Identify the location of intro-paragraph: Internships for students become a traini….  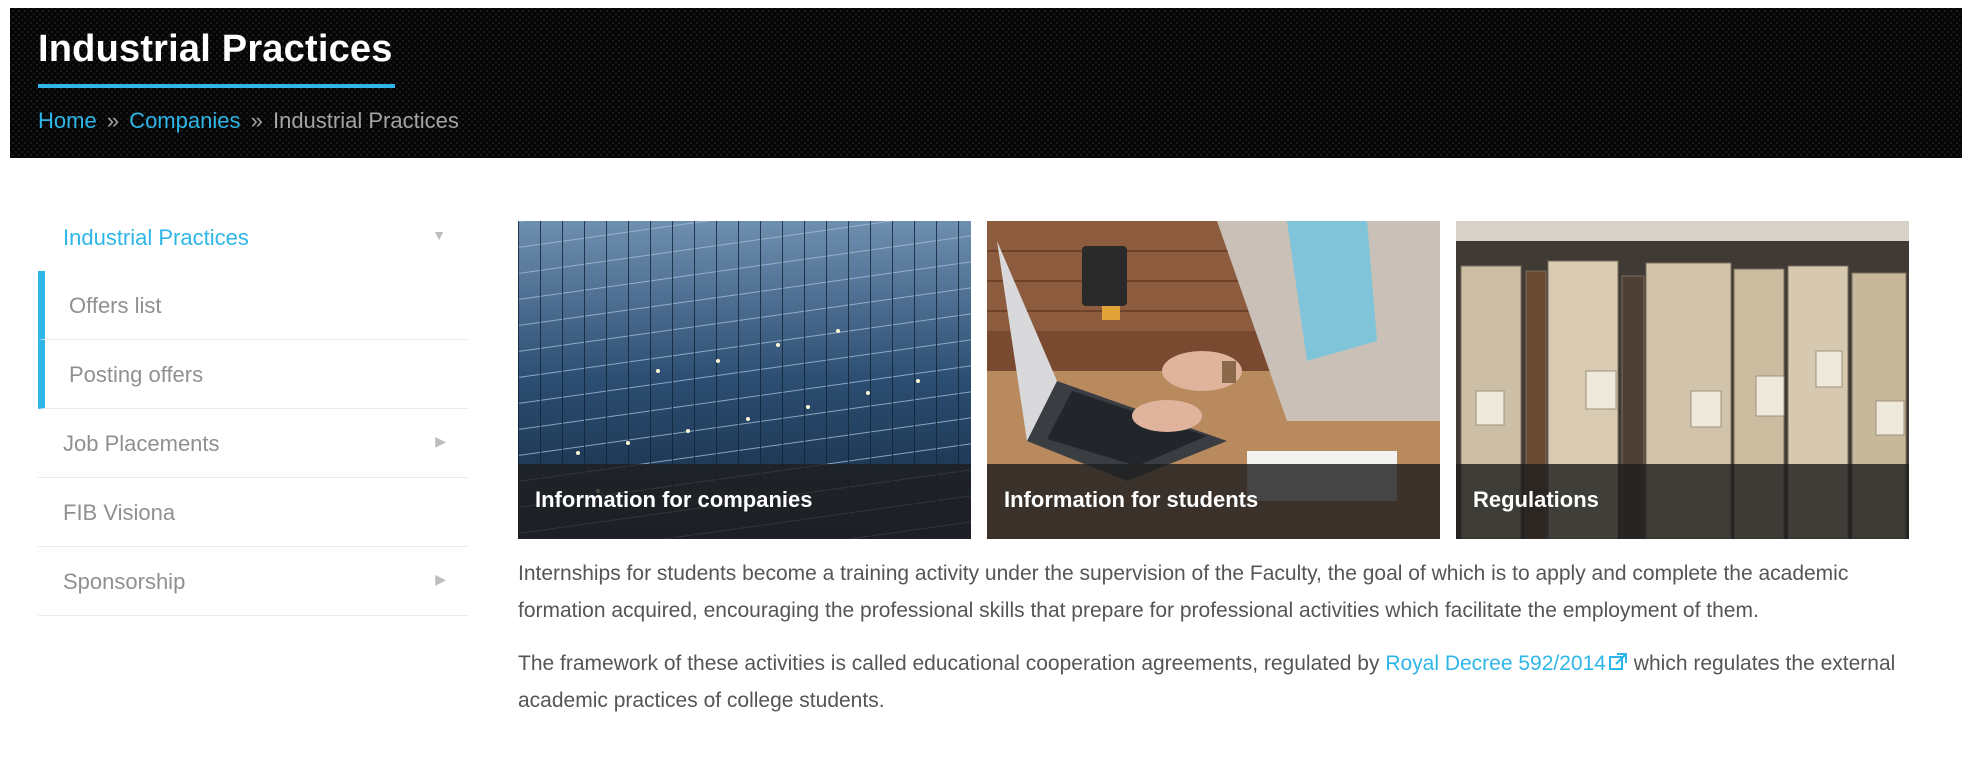
(1183, 592).